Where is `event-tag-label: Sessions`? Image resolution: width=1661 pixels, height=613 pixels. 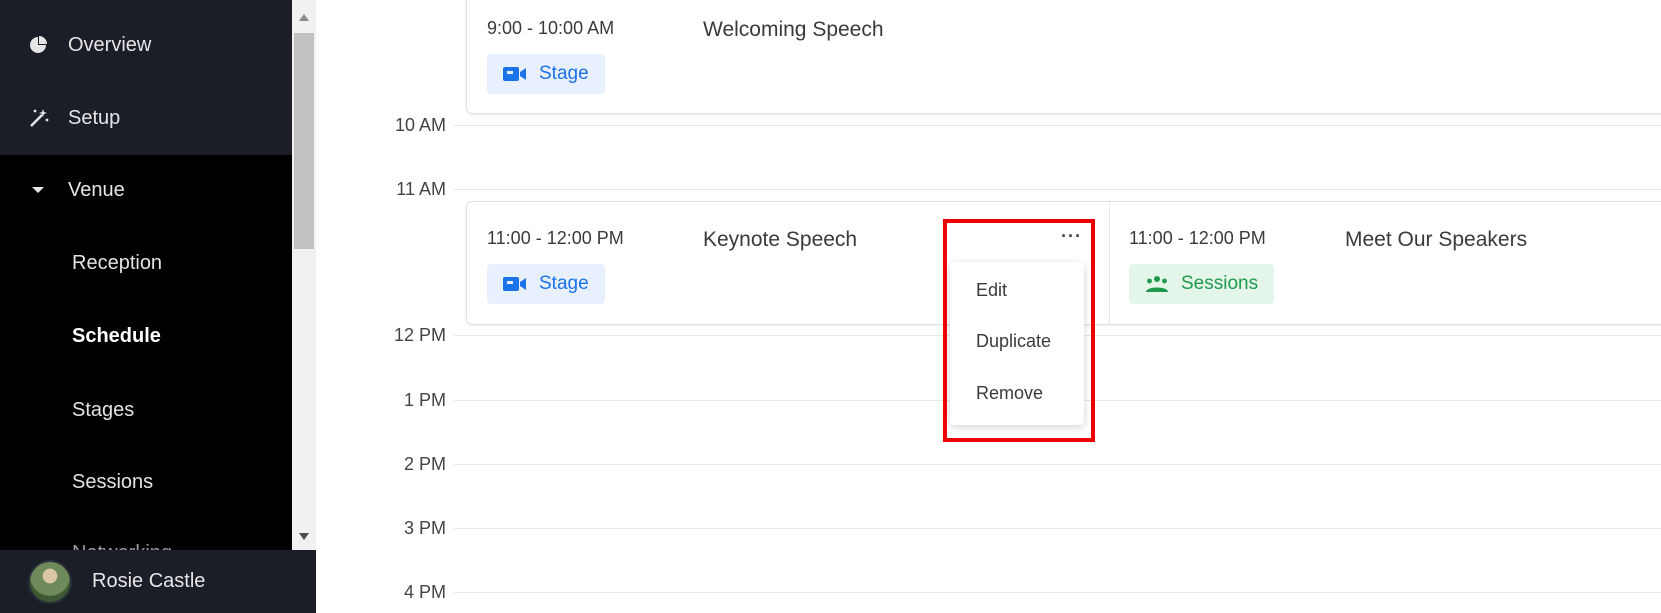
event-tag-label: Sessions is located at coordinates (1220, 283).